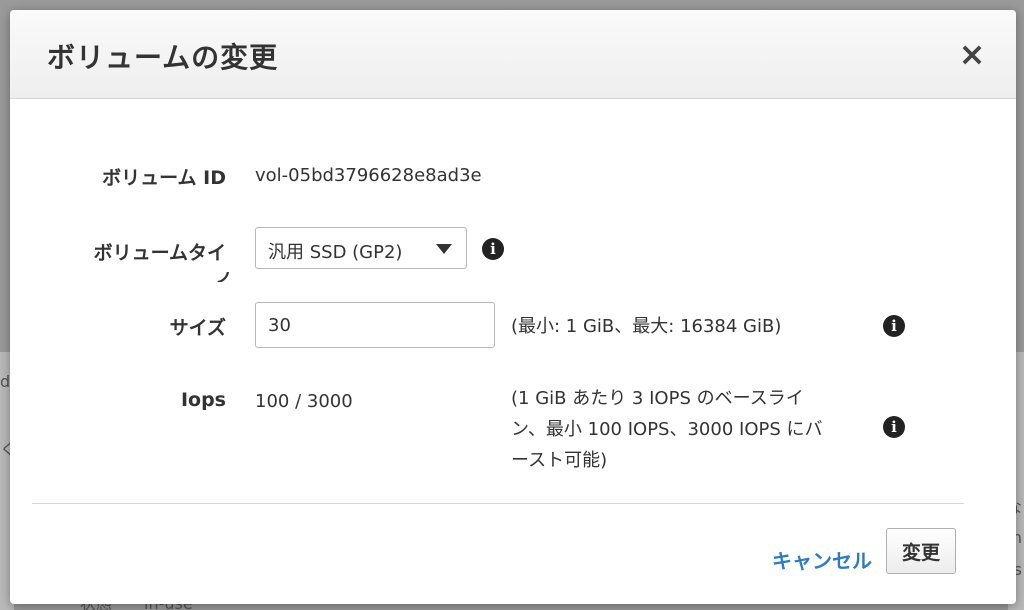  Describe the element at coordinates (972, 54) in the screenshot. I see `close-icon: ×` at that location.